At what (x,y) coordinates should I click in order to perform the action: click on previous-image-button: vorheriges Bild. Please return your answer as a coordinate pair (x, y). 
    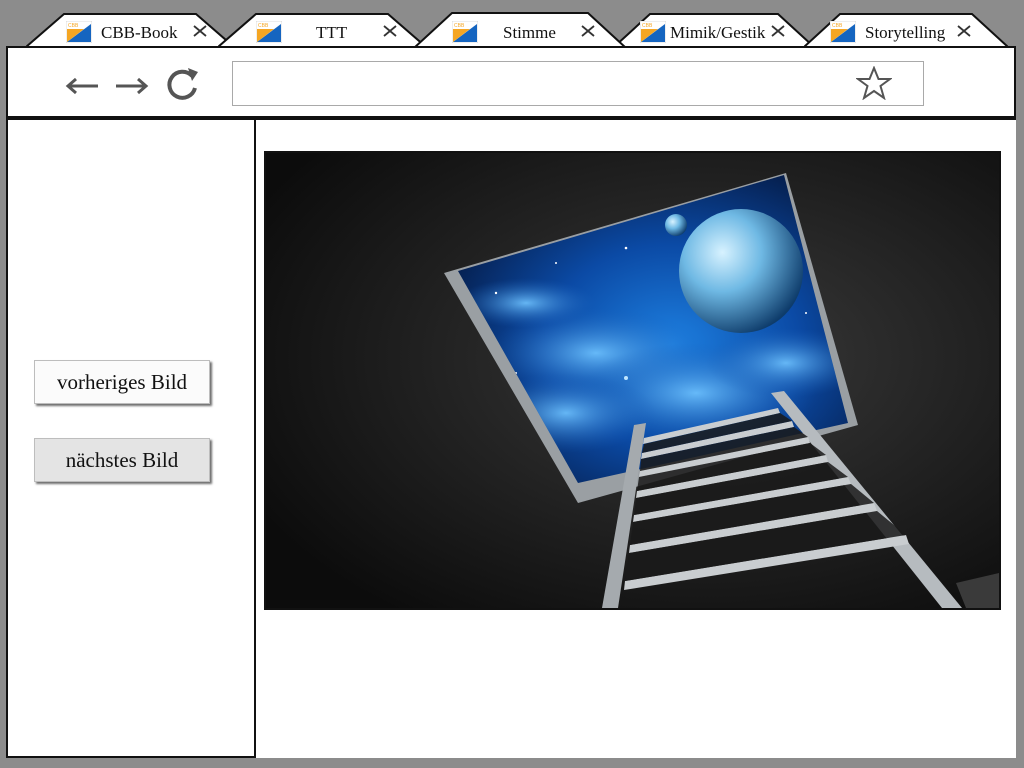
    Looking at the image, I should click on (122, 382).